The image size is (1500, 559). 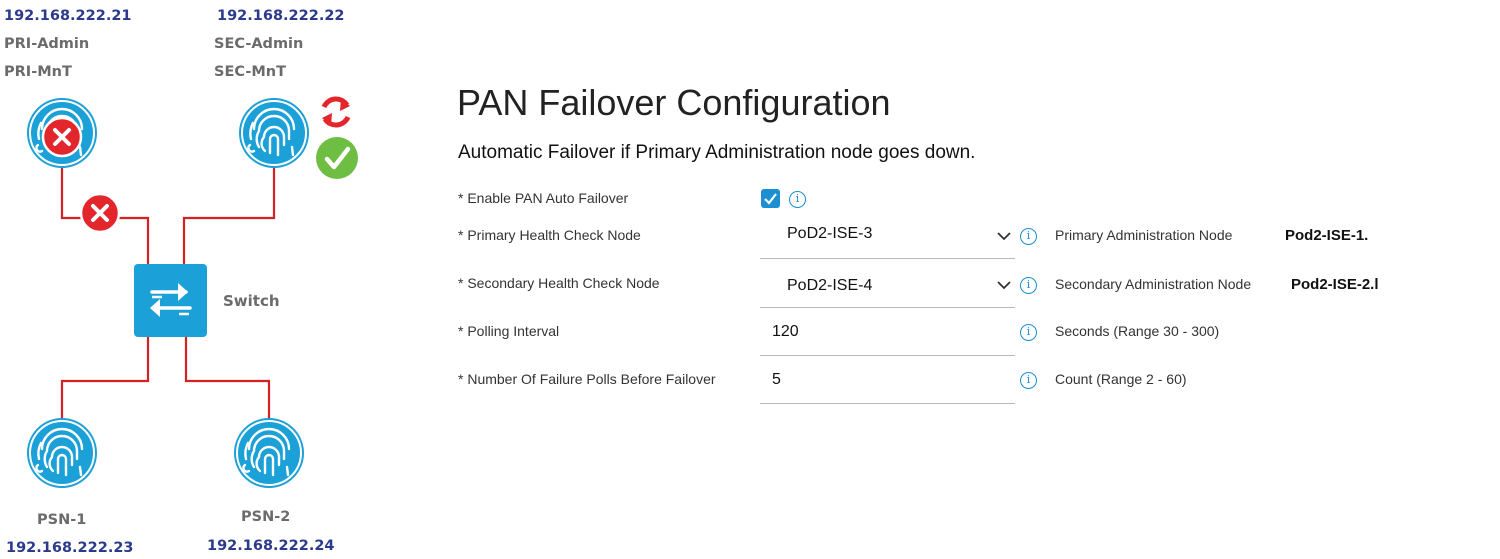 I want to click on primary-select-underline, so click(x=887, y=258).